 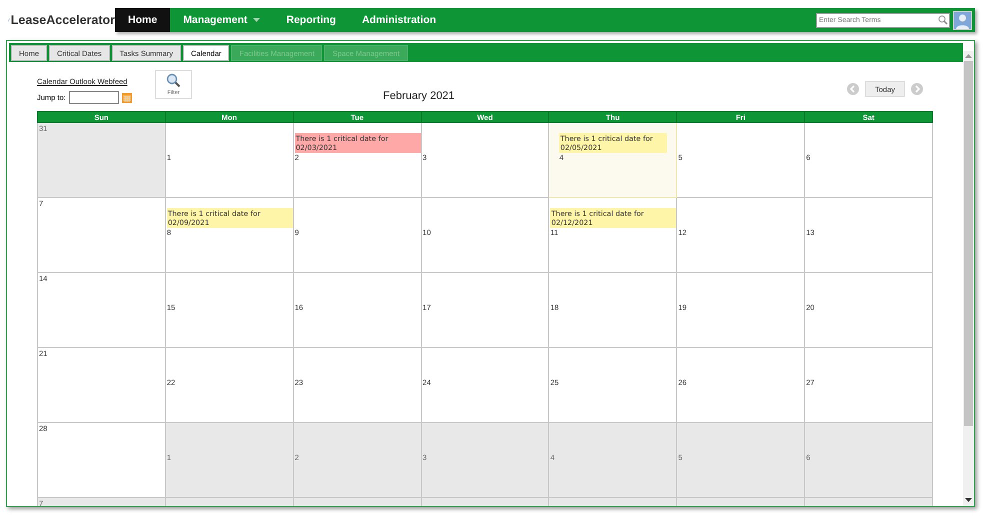 I want to click on previous-icon, so click(x=852, y=89).